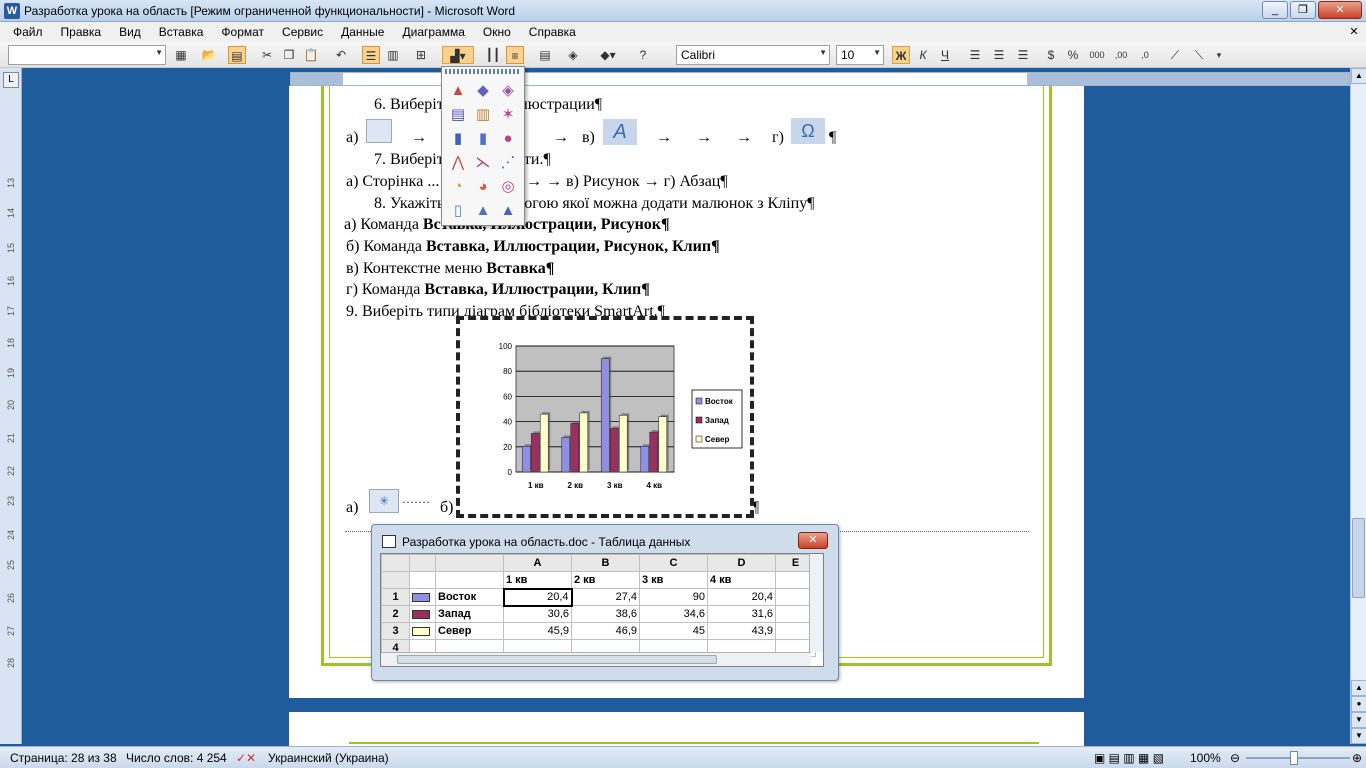 The height and width of the screenshot is (768, 1366). What do you see at coordinates (1051, 55) in the screenshot?
I see `currency-icon: $` at bounding box center [1051, 55].